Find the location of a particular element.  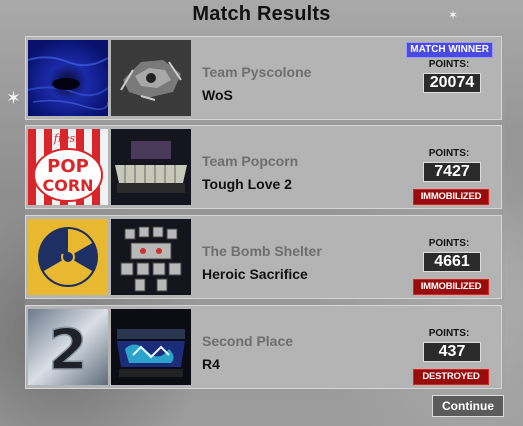

points-value: 437 is located at coordinates (452, 352).